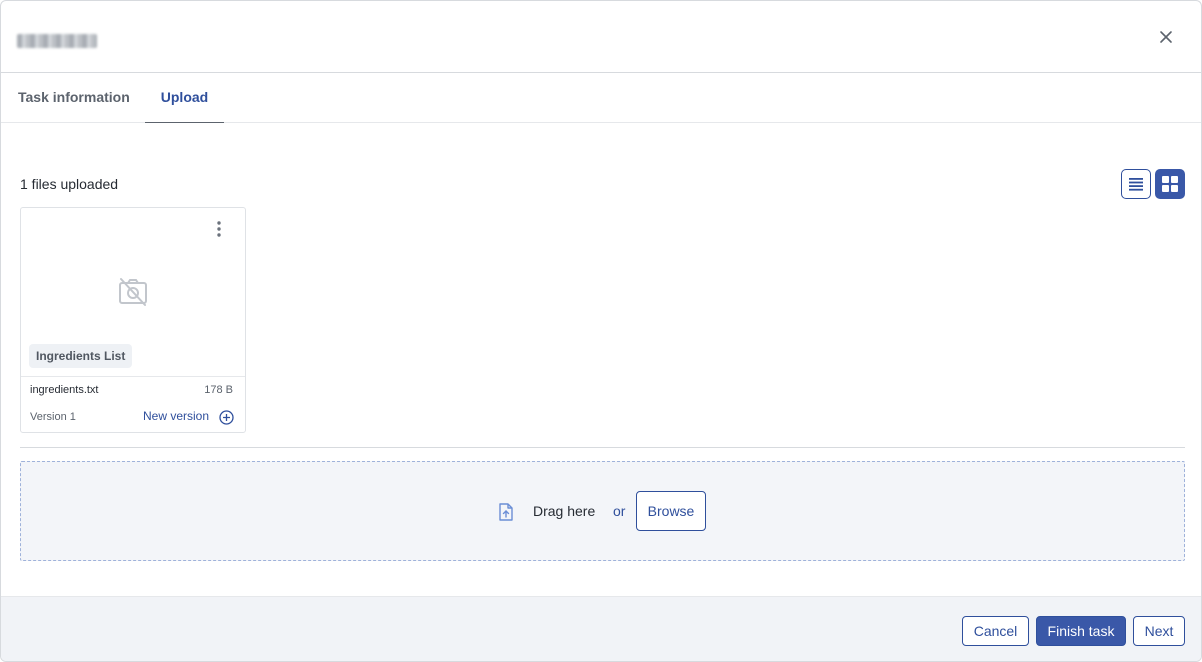 The image size is (1202, 662). I want to click on no-image-icon, so click(133, 294).